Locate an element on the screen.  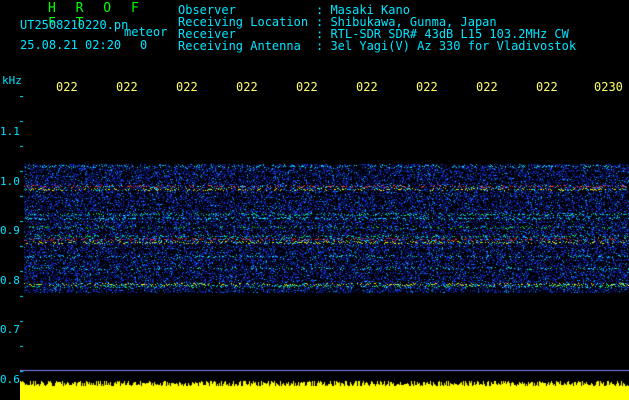
y-tick: 0.8 is located at coordinates (10, 280).